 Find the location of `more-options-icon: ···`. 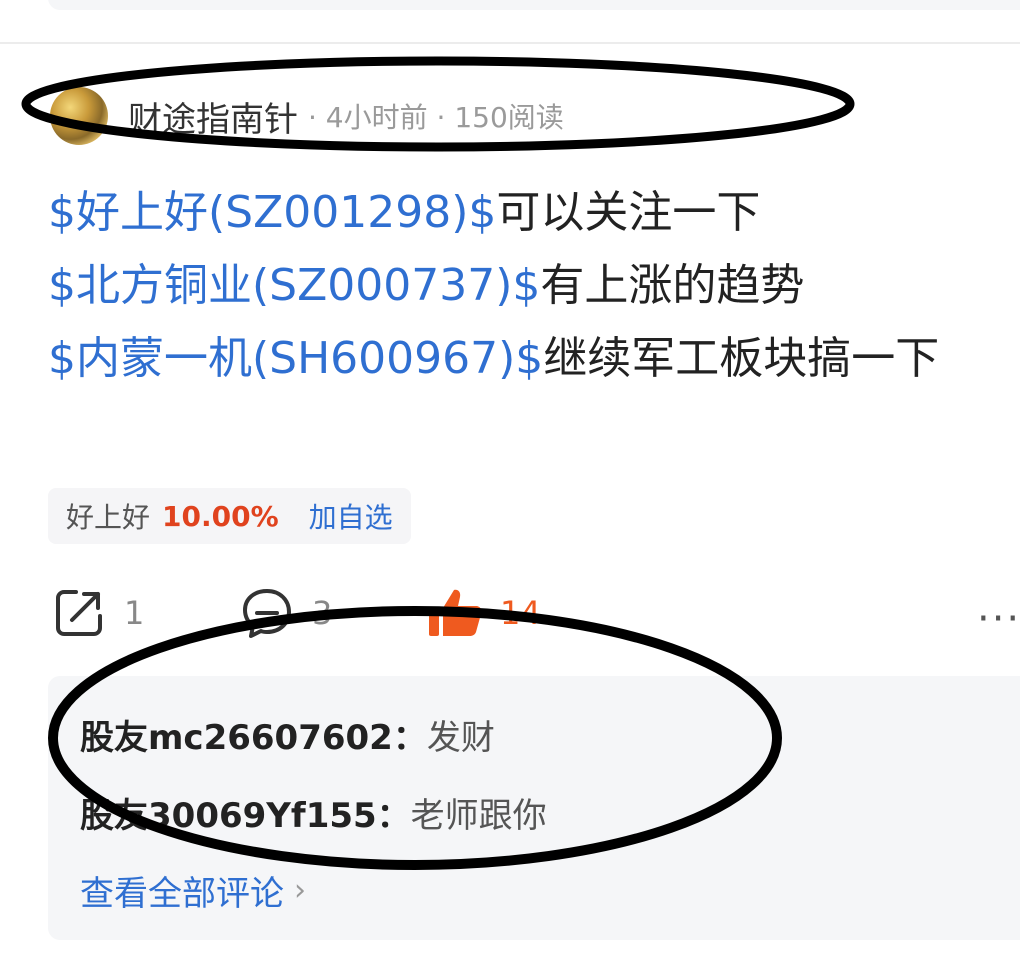

more-options-icon: ··· is located at coordinates (998, 619).